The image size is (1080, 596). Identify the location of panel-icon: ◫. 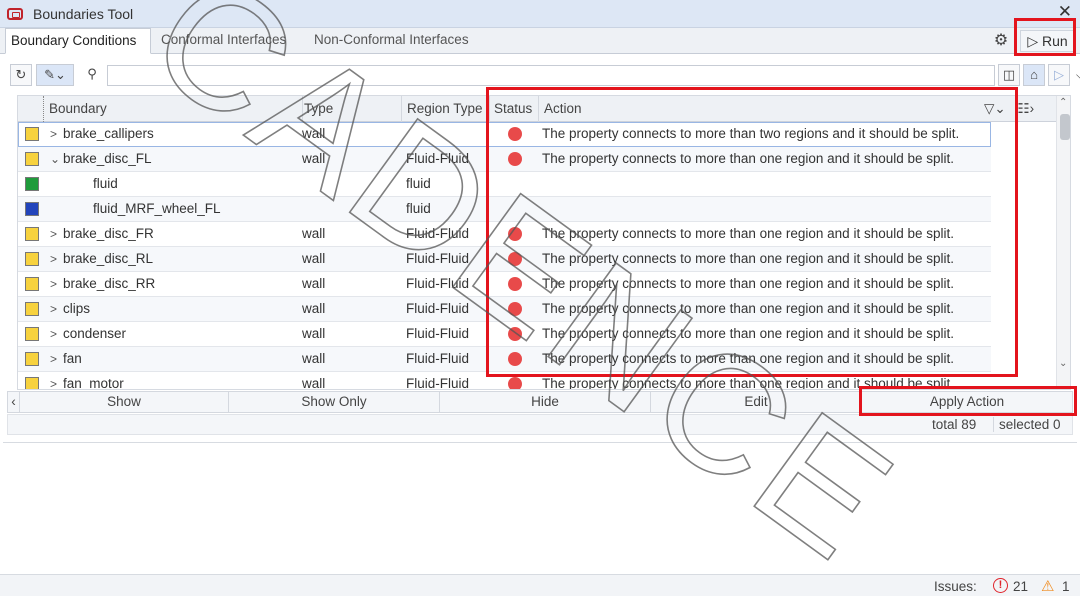
(1009, 75).